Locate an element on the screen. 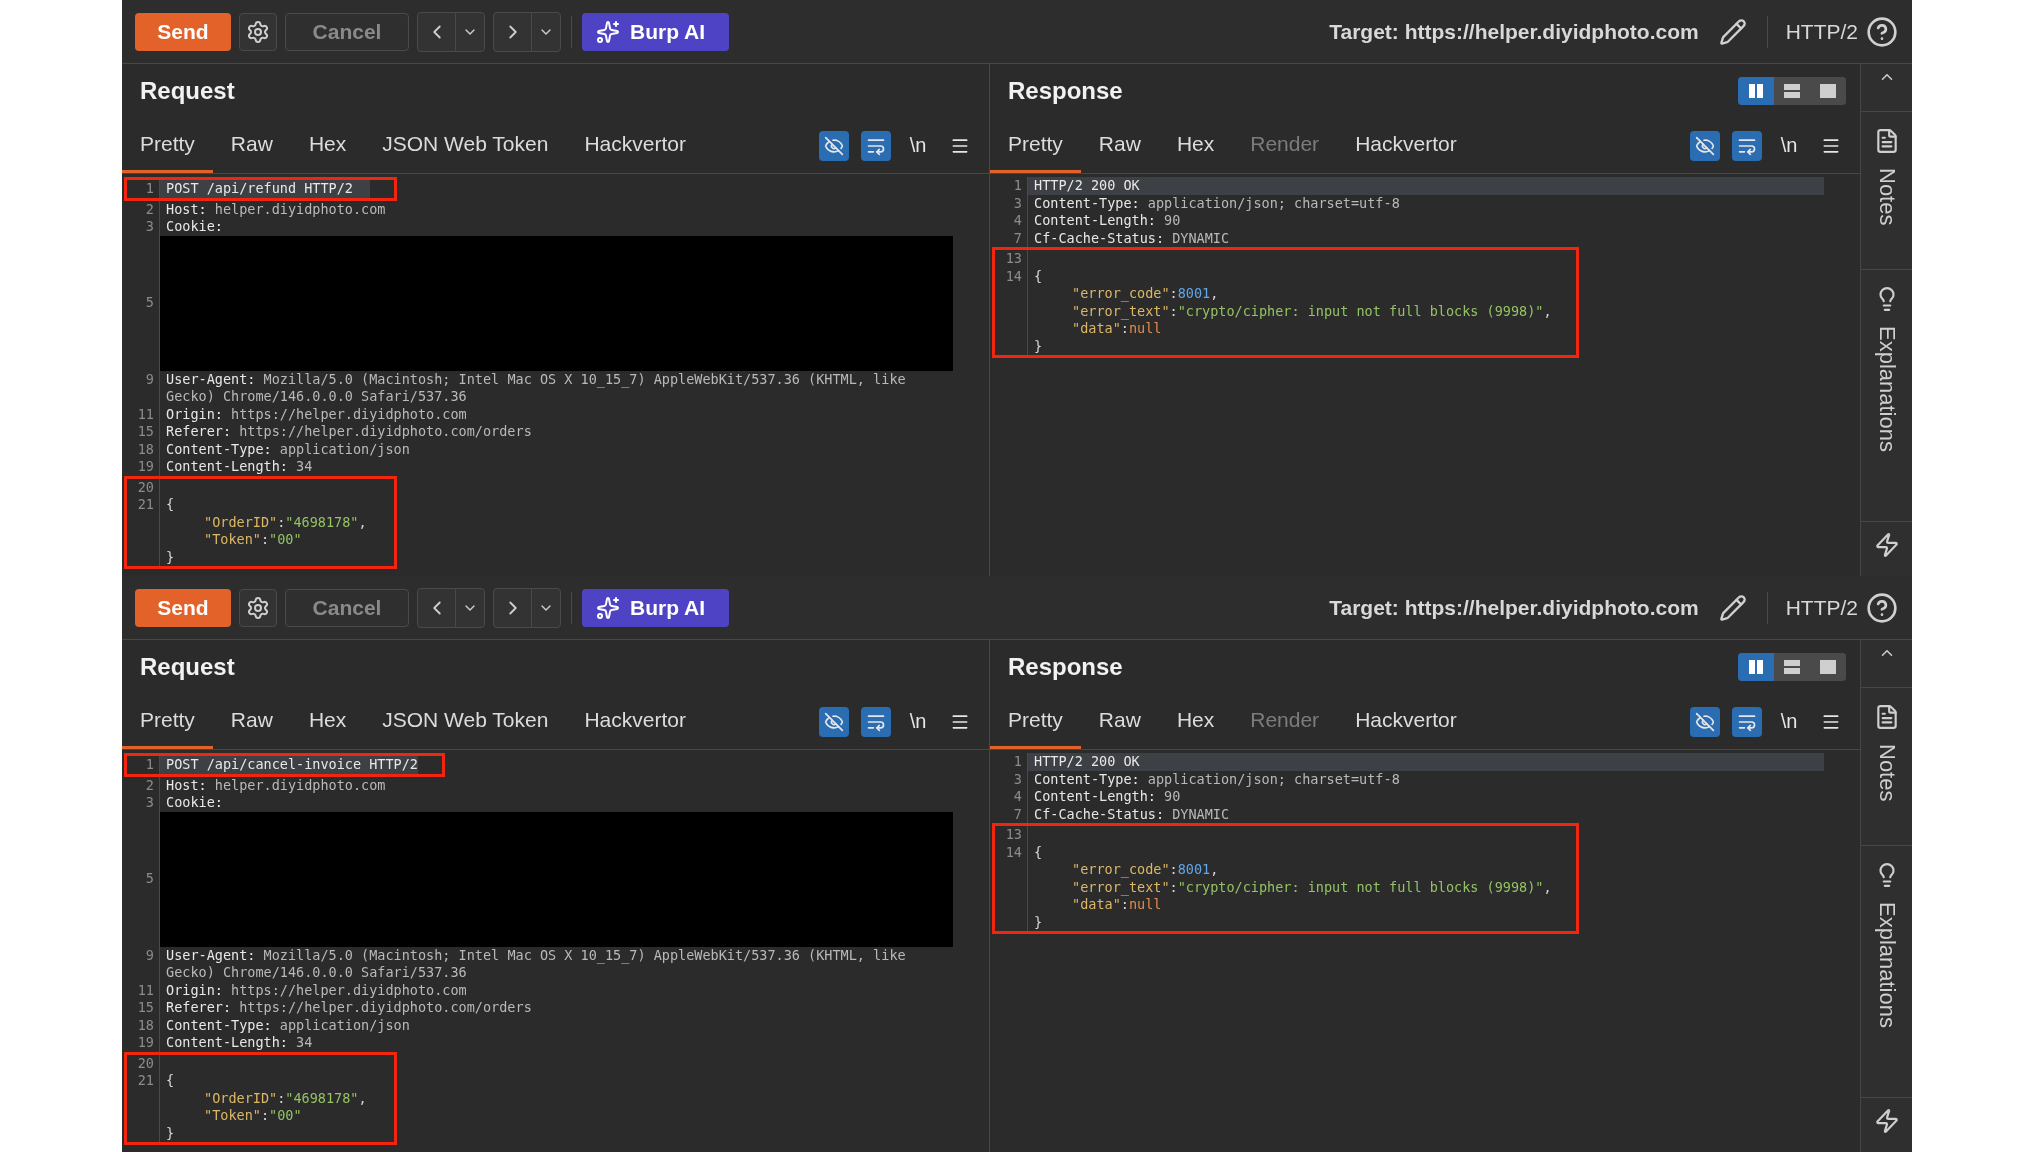  line-number: 21 is located at coordinates (145, 1081).